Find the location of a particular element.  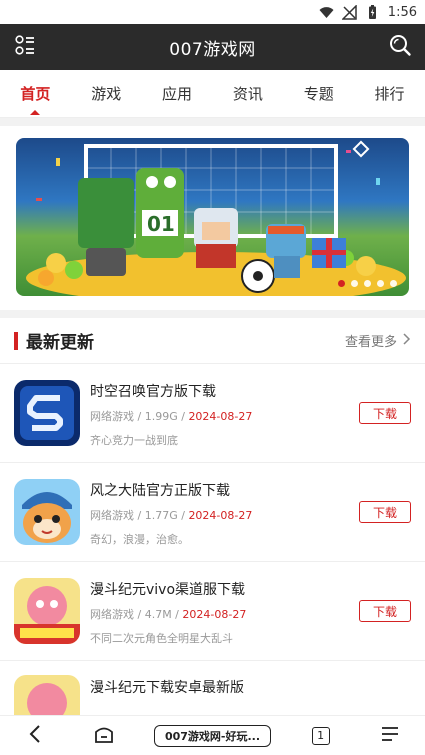

chevron-right-icon is located at coordinates (406, 340).